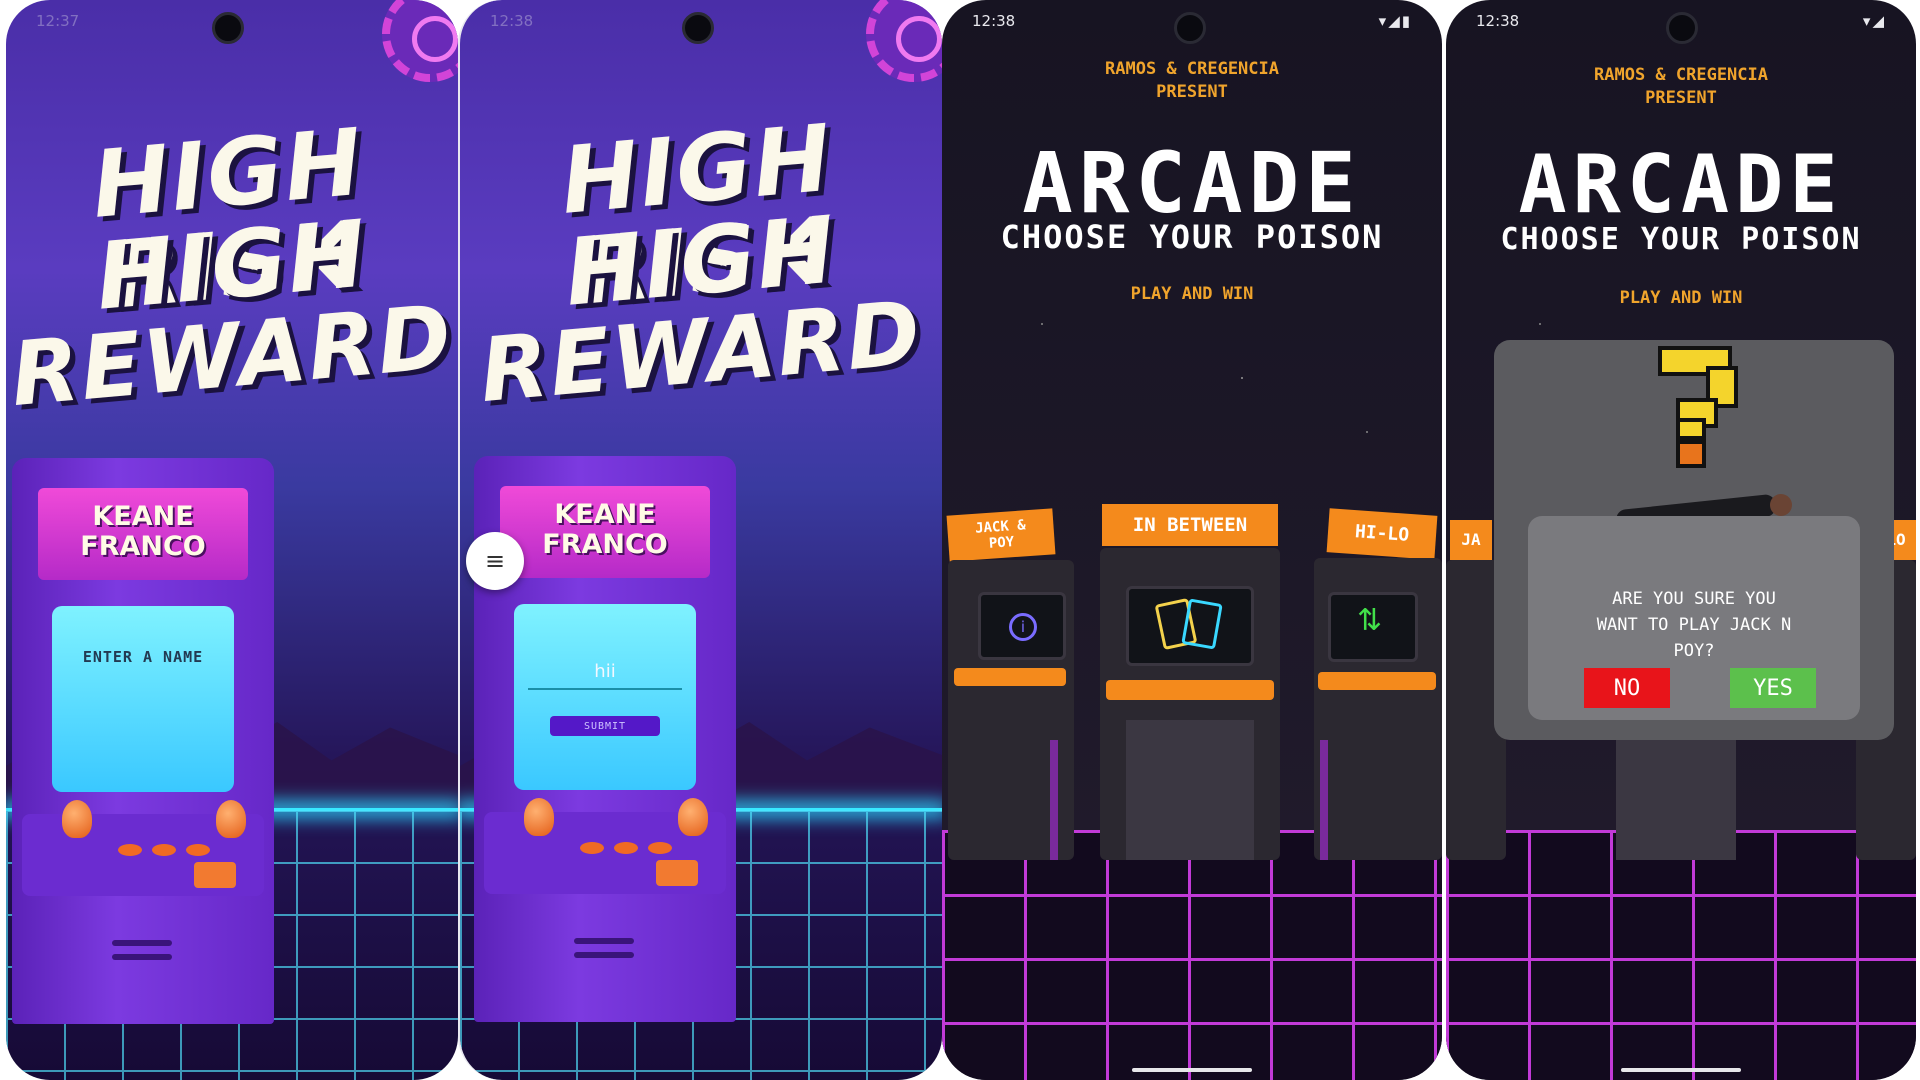 The height and width of the screenshot is (1080, 1920). What do you see at coordinates (1471, 540) in the screenshot?
I see `game-sign-partial: JA` at bounding box center [1471, 540].